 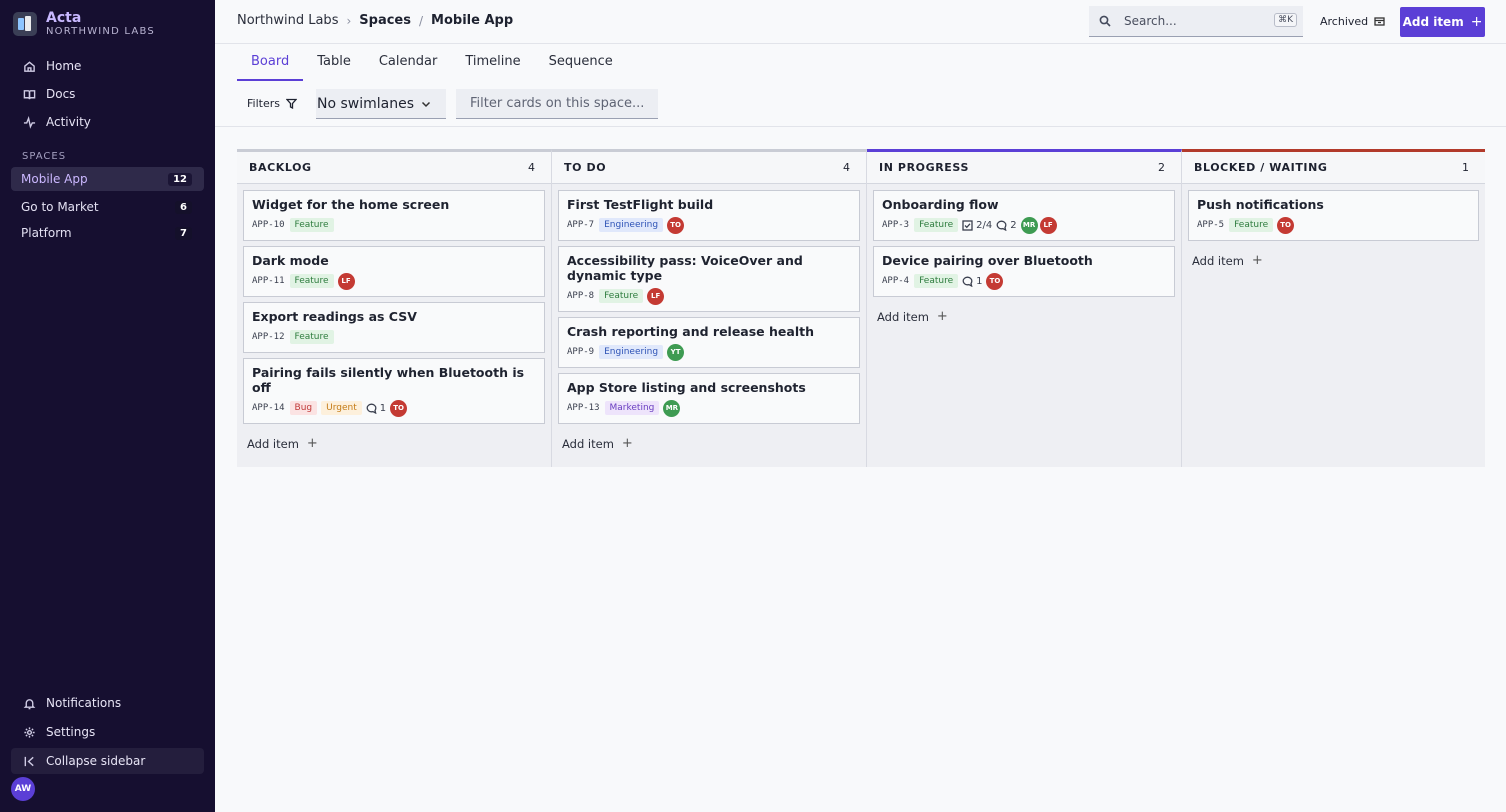 What do you see at coordinates (581, 63) in the screenshot?
I see `tab-sequence: Sequence` at bounding box center [581, 63].